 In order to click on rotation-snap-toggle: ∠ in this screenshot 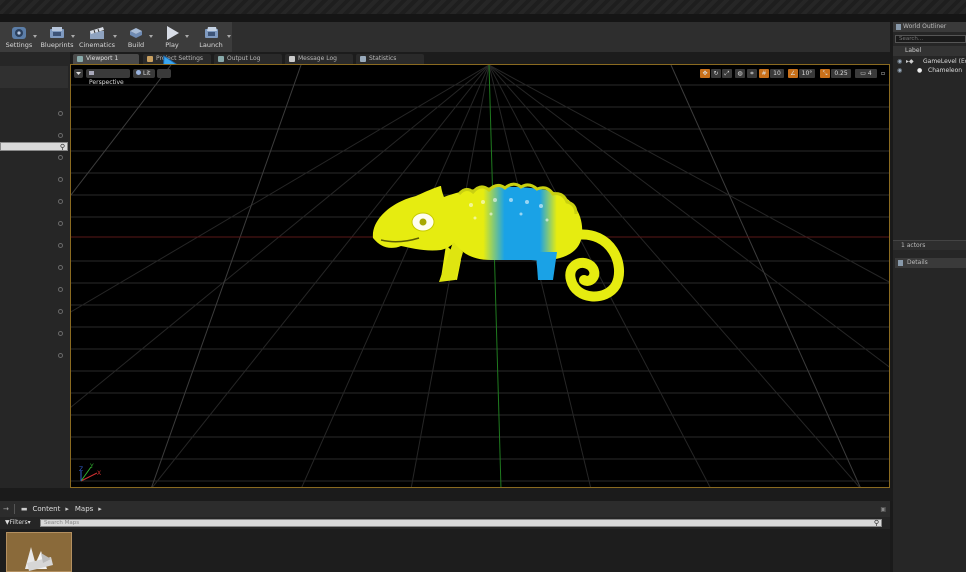, I will do `click(793, 73)`.